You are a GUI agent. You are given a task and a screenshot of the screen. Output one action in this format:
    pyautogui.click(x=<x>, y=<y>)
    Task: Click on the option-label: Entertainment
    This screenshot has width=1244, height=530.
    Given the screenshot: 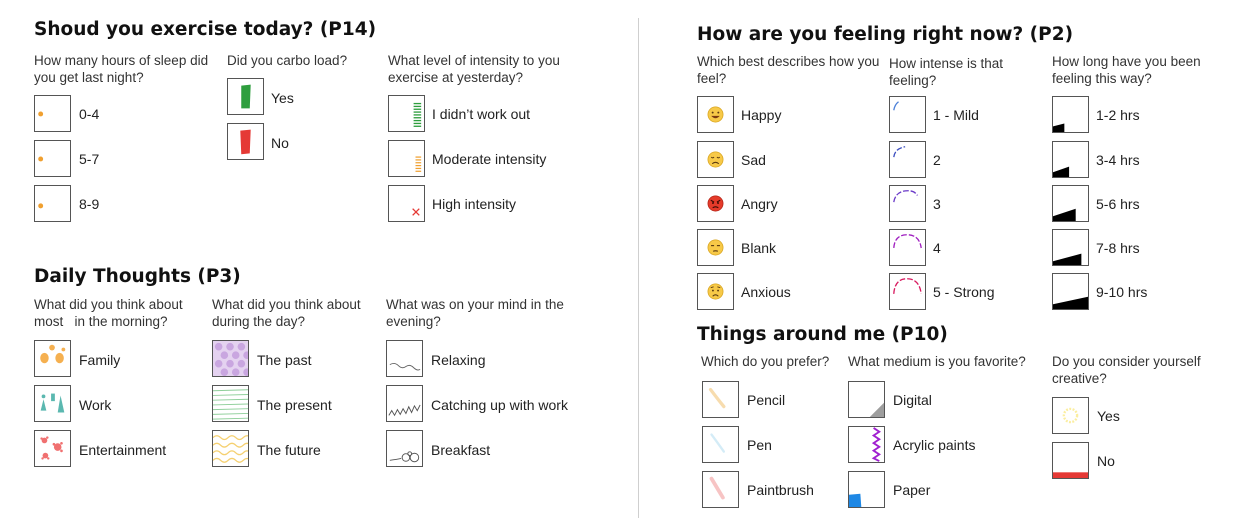 What is the action you would take?
    pyautogui.click(x=123, y=450)
    